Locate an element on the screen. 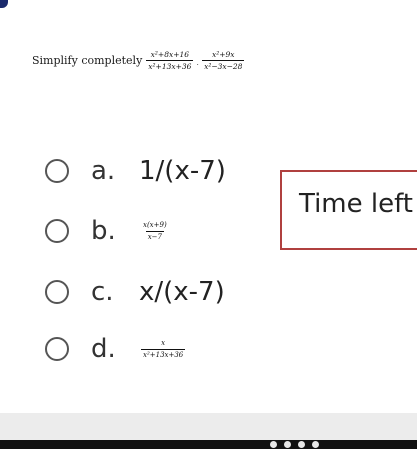 The width and height of the screenshot is (417, 449). option-fraction-b: x(x+9) x−7 is located at coordinates (155, 231).